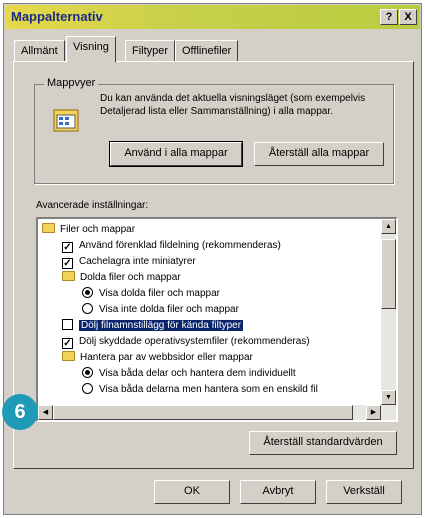 The width and height of the screenshot is (425, 518). What do you see at coordinates (67, 324) in the screenshot?
I see `checkbox` at bounding box center [67, 324].